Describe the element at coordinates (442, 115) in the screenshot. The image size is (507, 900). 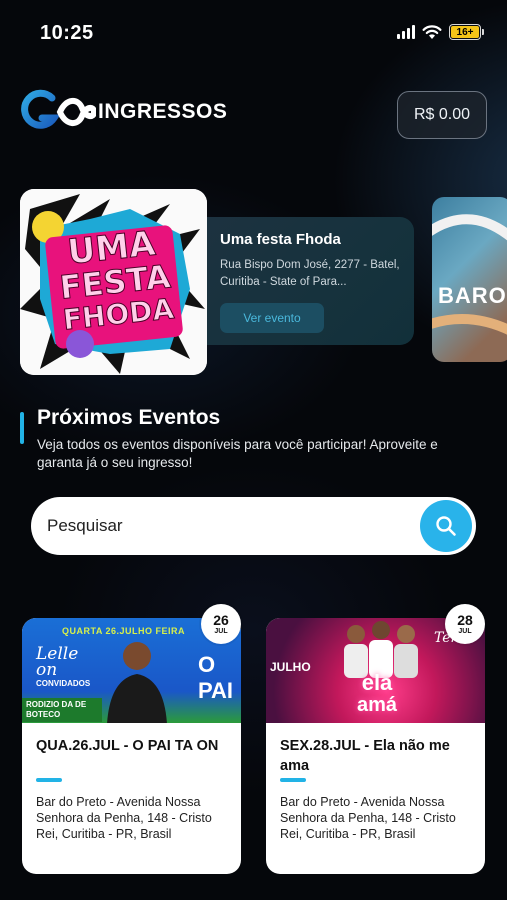
I see `balance-button: R$ 0.00` at that location.